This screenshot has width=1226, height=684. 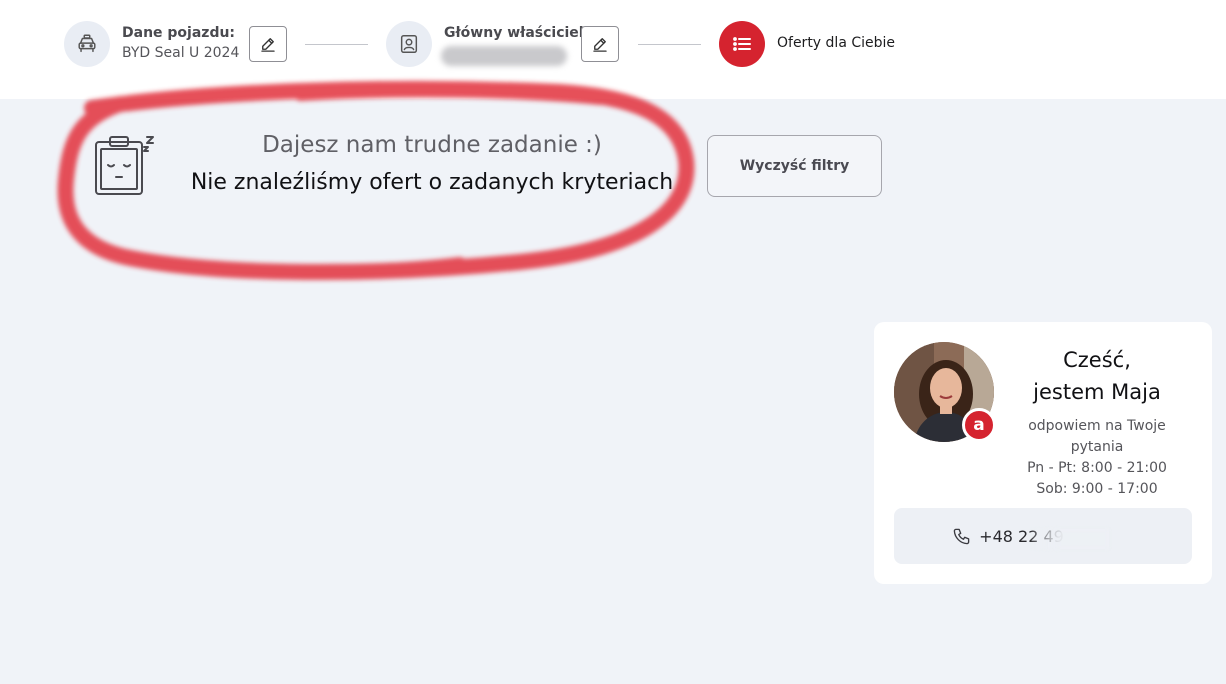 I want to click on brand-logo-badge: a, so click(x=979, y=425).